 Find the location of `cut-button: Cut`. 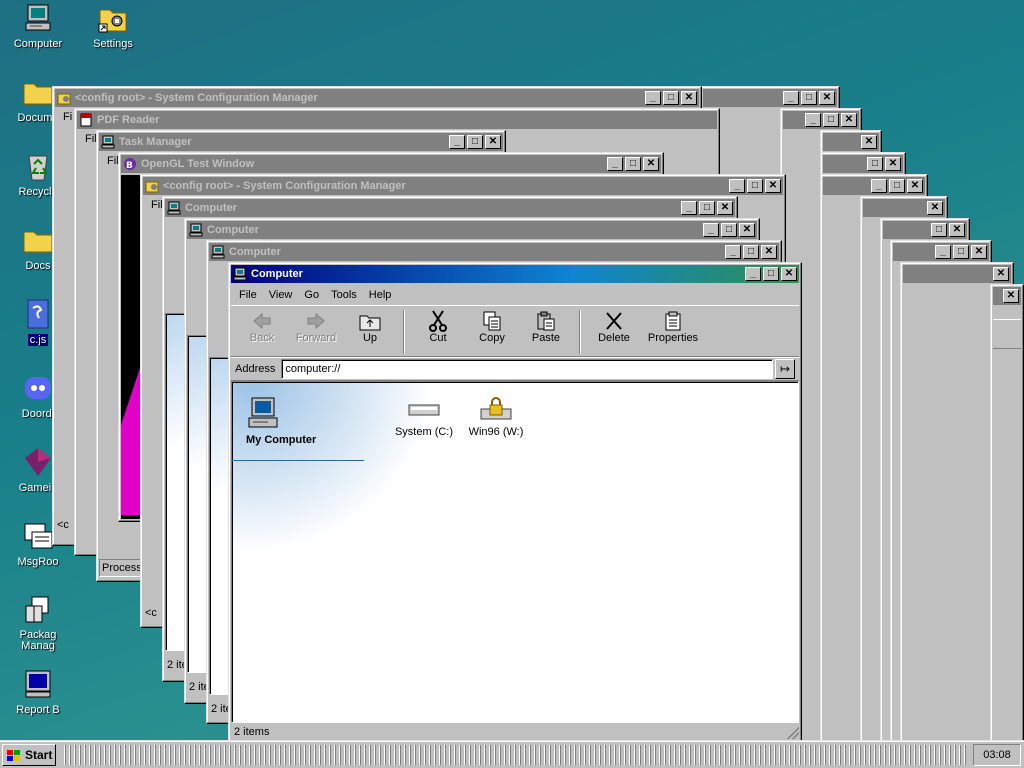

cut-button: Cut is located at coordinates (438, 326).